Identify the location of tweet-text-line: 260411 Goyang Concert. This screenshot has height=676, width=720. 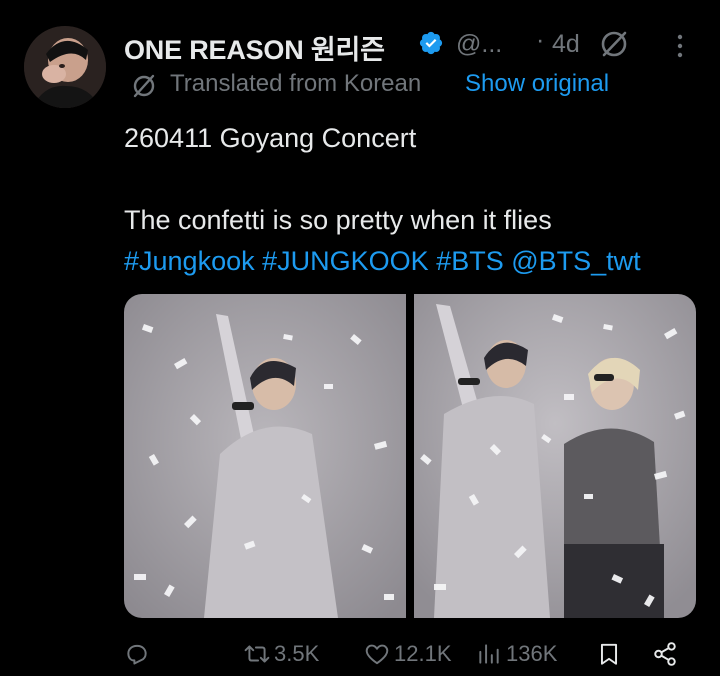
(270, 138).